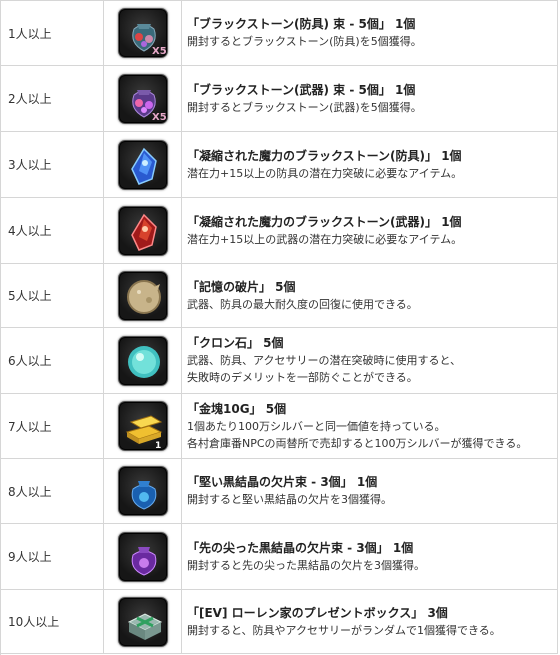 This screenshot has height=655, width=560. What do you see at coordinates (52, 230) in the screenshot?
I see `condition-cell: 4人以上` at bounding box center [52, 230].